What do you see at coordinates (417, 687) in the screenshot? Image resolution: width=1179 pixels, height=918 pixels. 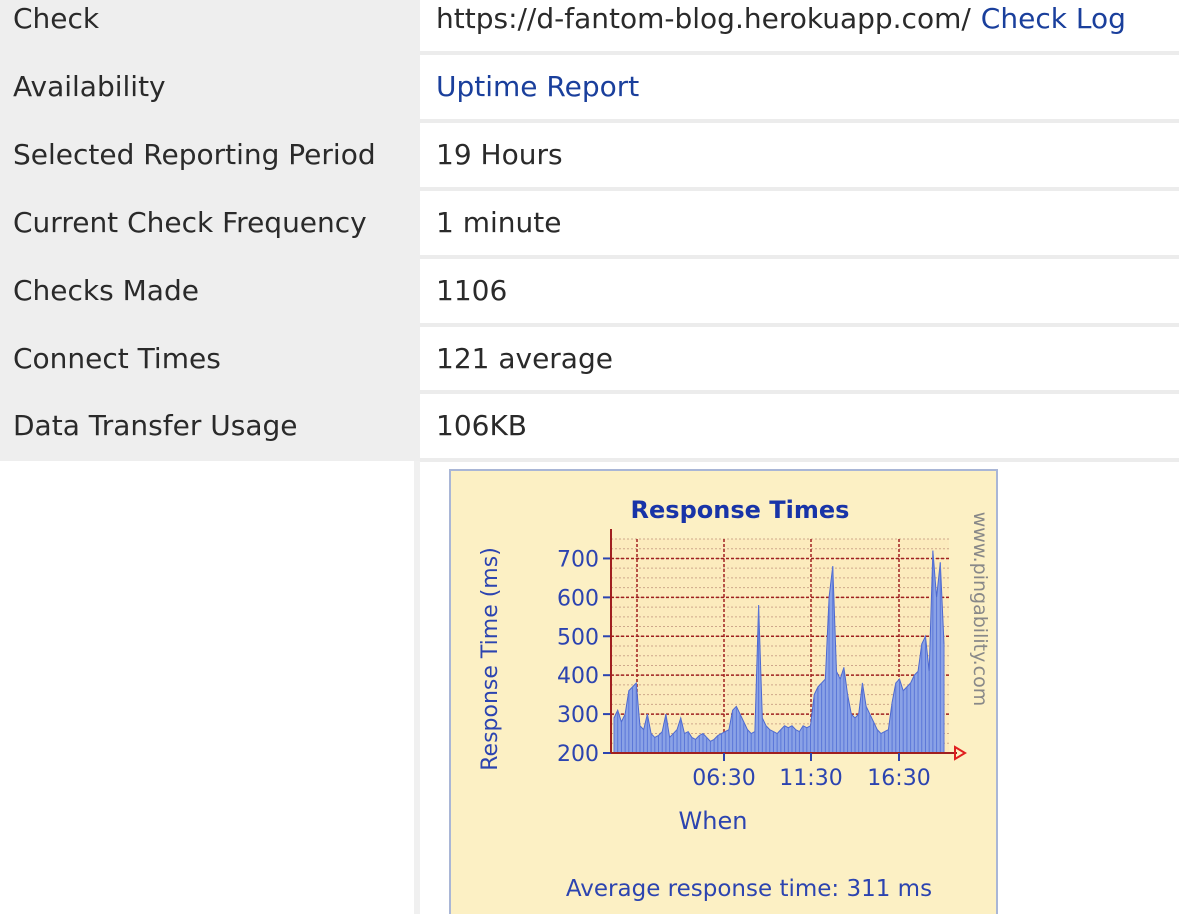 I see `column-divider` at bounding box center [417, 687].